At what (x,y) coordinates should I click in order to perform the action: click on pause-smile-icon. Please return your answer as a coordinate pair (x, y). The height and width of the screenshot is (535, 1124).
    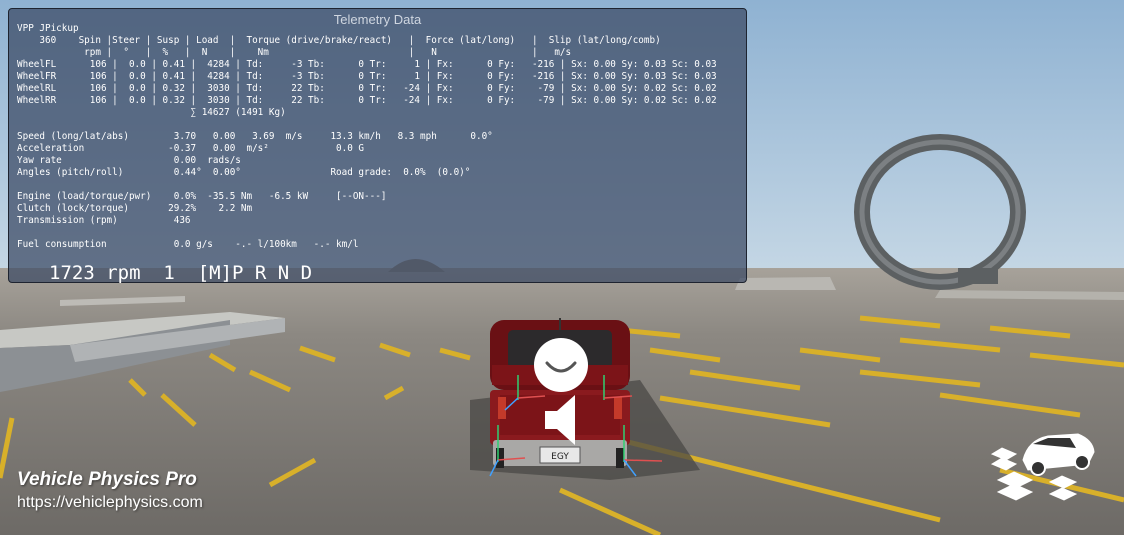
    Looking at the image, I should click on (561, 365).